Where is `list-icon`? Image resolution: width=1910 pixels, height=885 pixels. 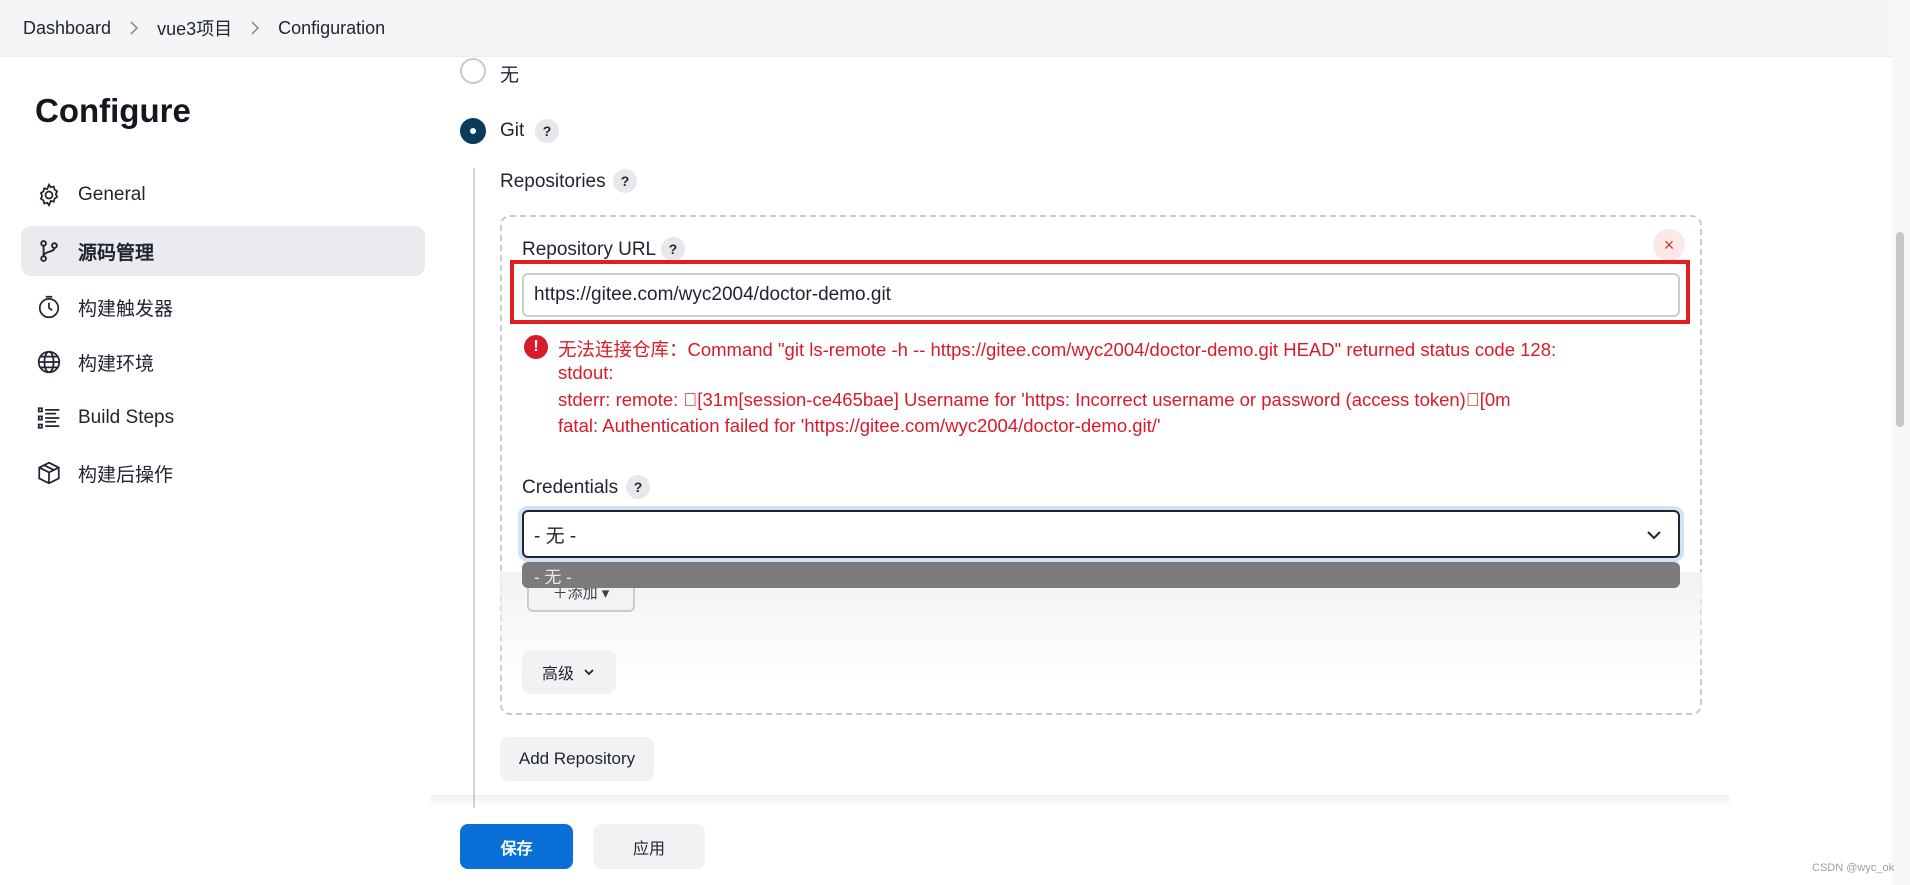
list-icon is located at coordinates (49, 418).